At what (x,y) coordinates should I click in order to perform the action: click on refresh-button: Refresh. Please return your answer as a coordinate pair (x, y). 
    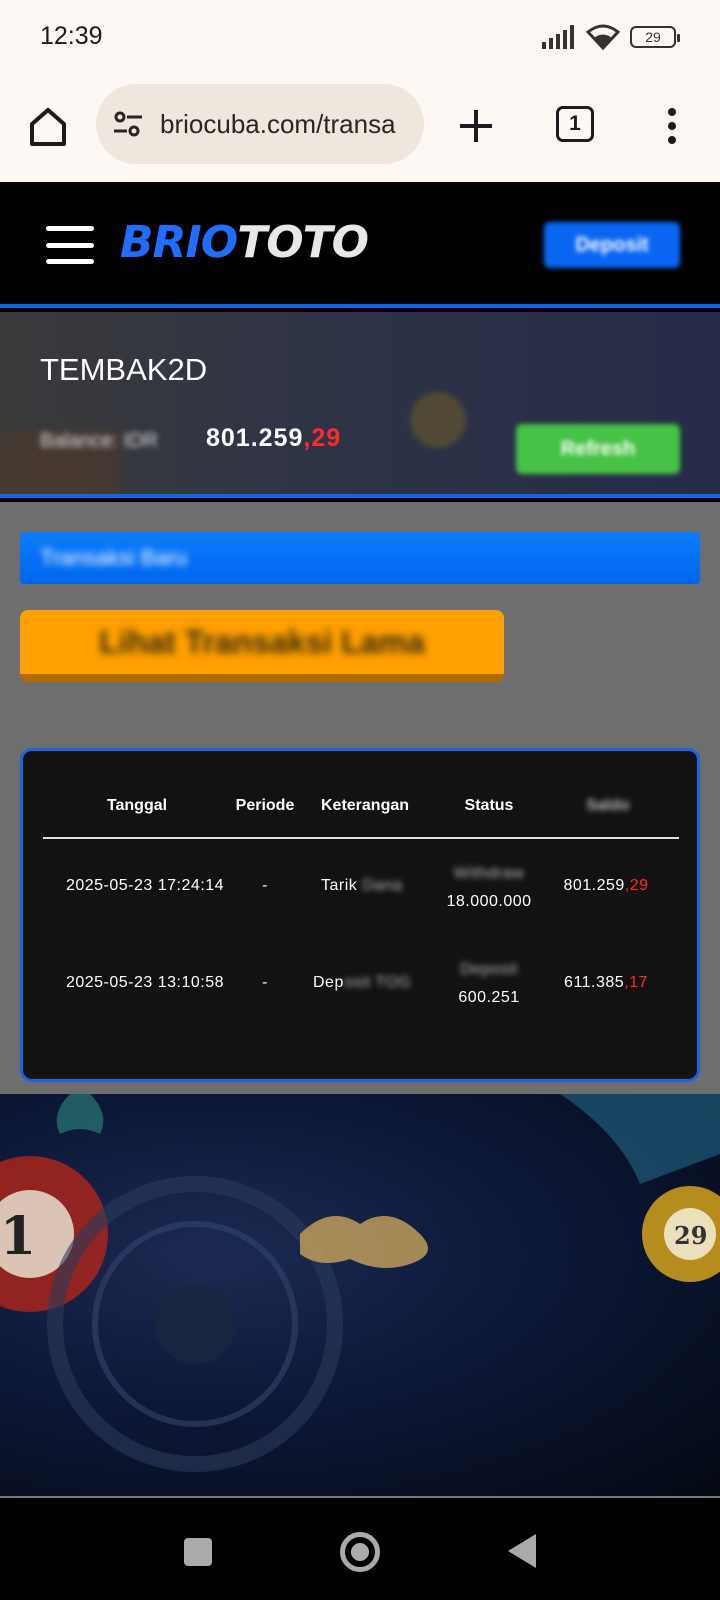
    Looking at the image, I should click on (598, 449).